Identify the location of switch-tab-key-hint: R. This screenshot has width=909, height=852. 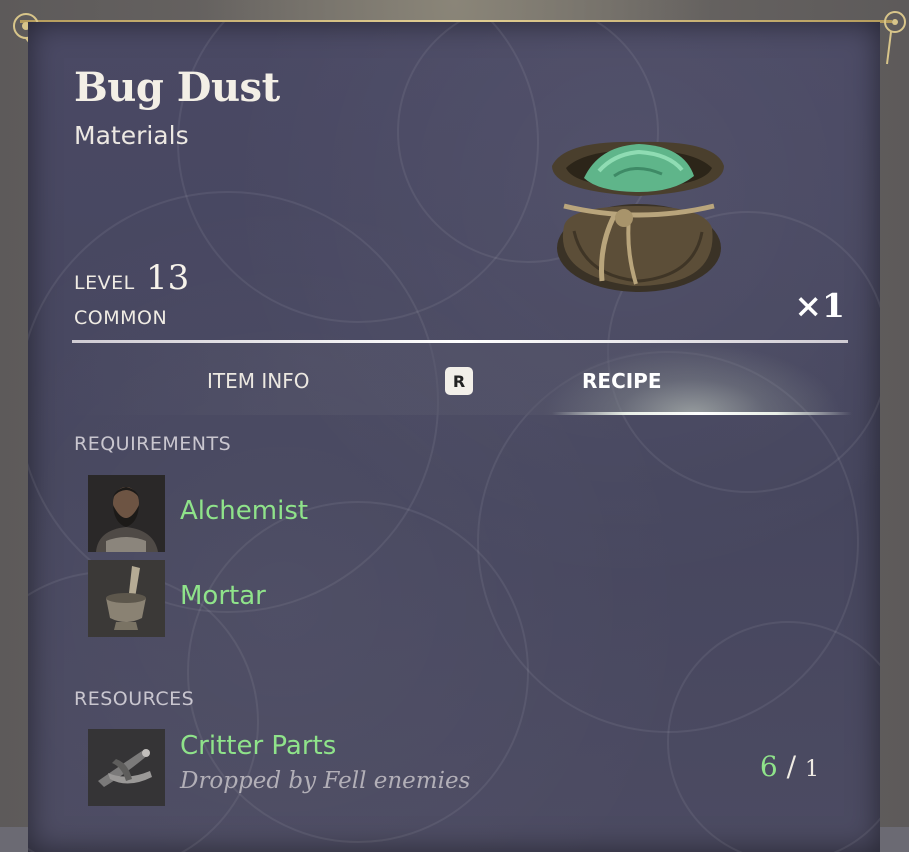
(459, 381).